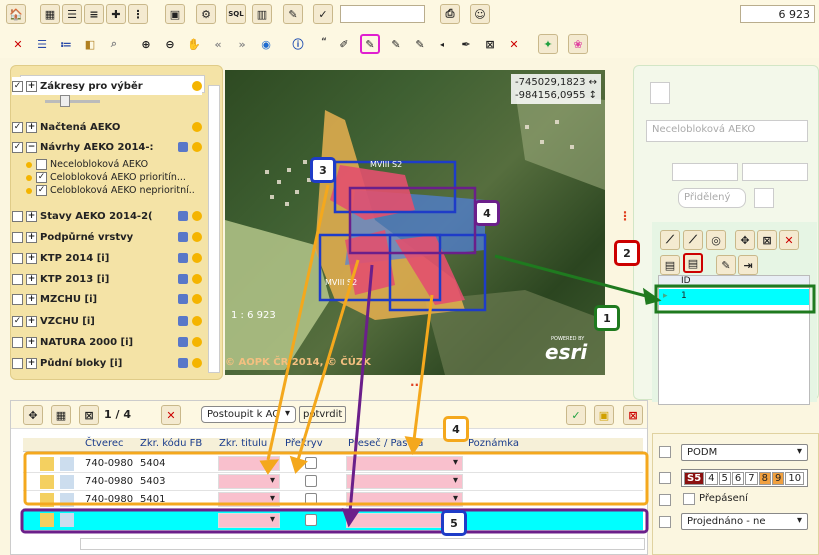  Describe the element at coordinates (466, 44) in the screenshot. I see `pin-icon: ✒` at that location.